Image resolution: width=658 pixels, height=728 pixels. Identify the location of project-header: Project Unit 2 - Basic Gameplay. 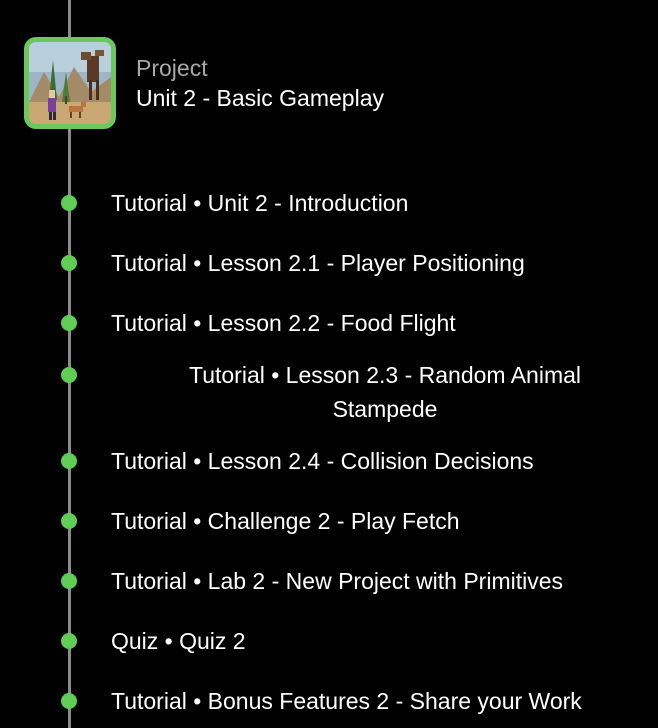
(260, 83).